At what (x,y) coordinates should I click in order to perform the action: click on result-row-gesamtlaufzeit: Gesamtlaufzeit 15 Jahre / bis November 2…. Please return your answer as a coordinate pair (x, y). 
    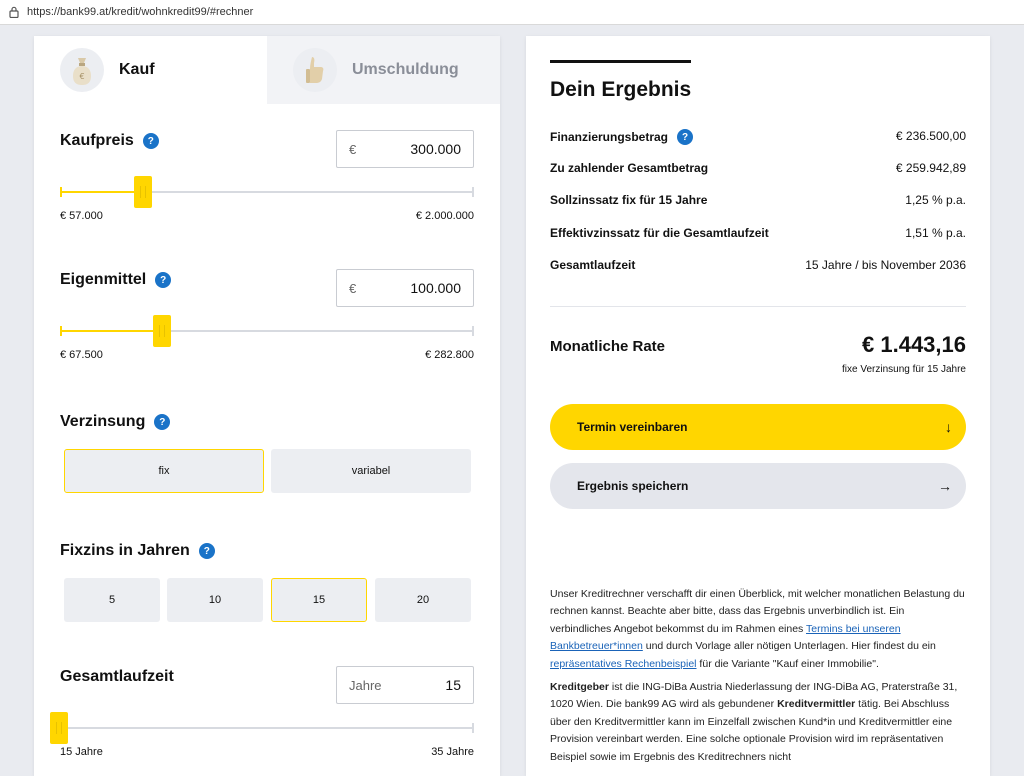
    Looking at the image, I should click on (758, 265).